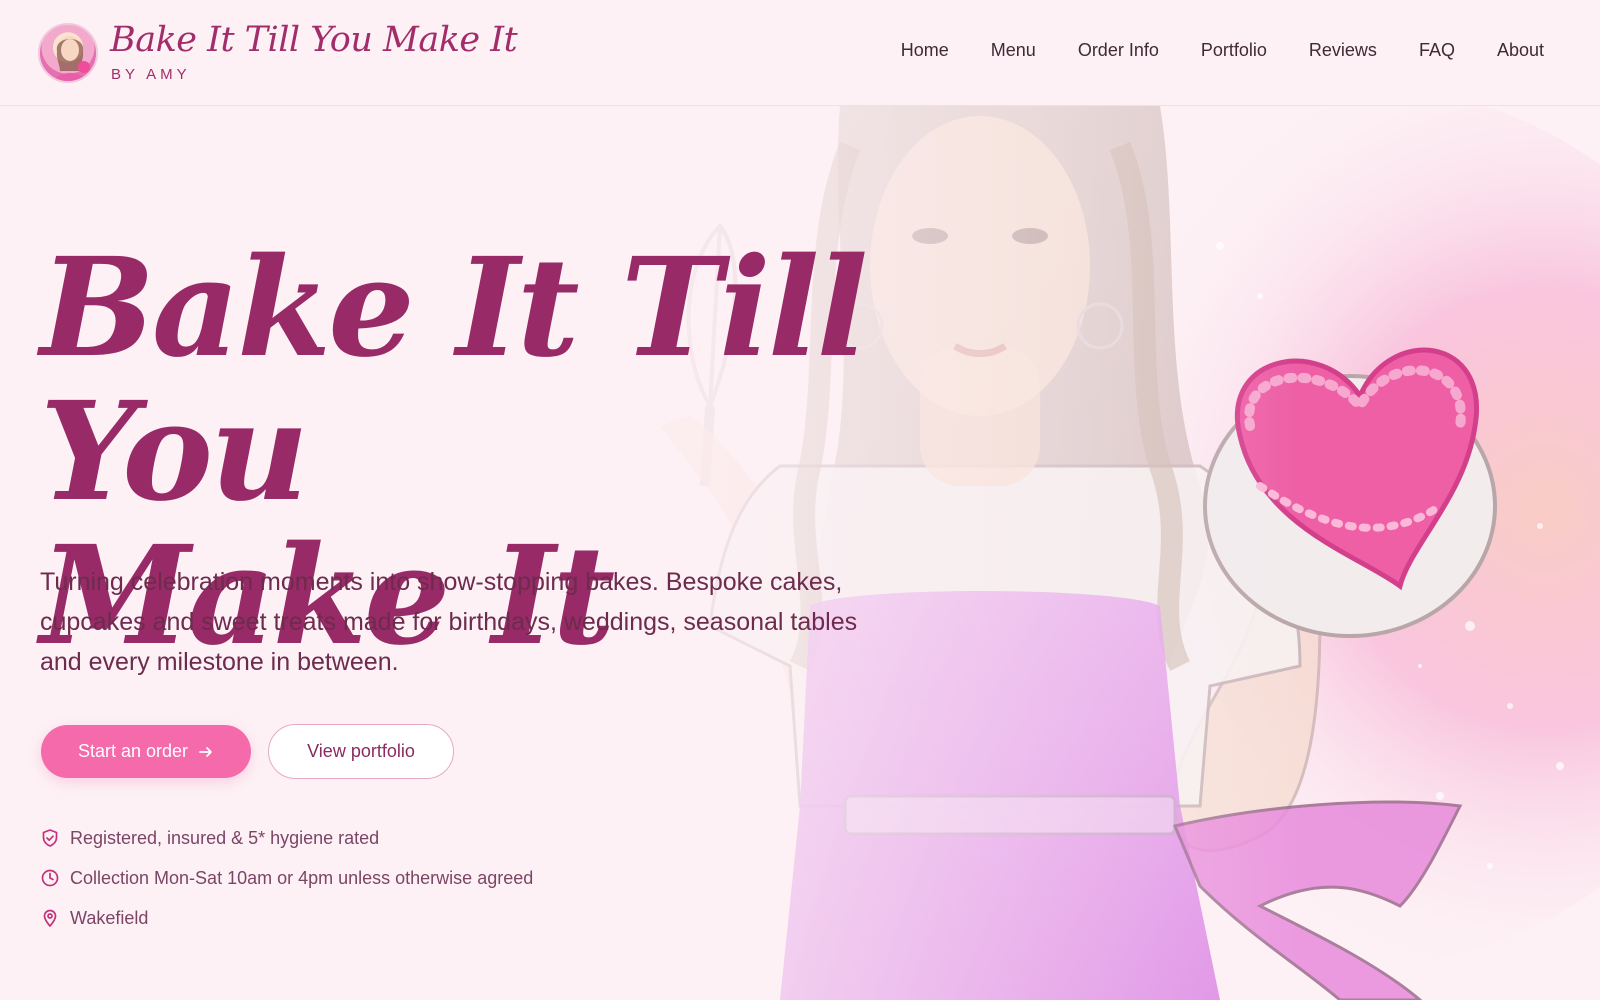  I want to click on clock-icon, so click(50, 878).